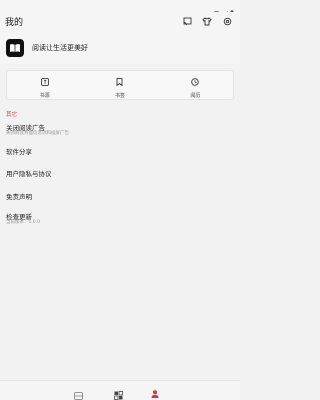  What do you see at coordinates (29, 174) in the screenshot?
I see `menu-item-label: 用户隐私与协议` at bounding box center [29, 174].